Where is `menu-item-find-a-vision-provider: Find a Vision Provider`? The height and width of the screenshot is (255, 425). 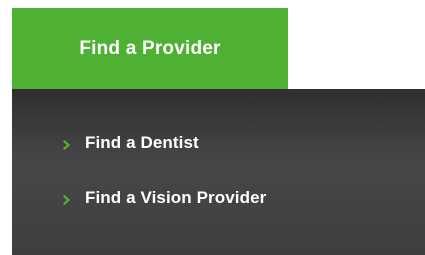 menu-item-find-a-vision-provider: Find a Vision Provider is located at coordinates (162, 198).